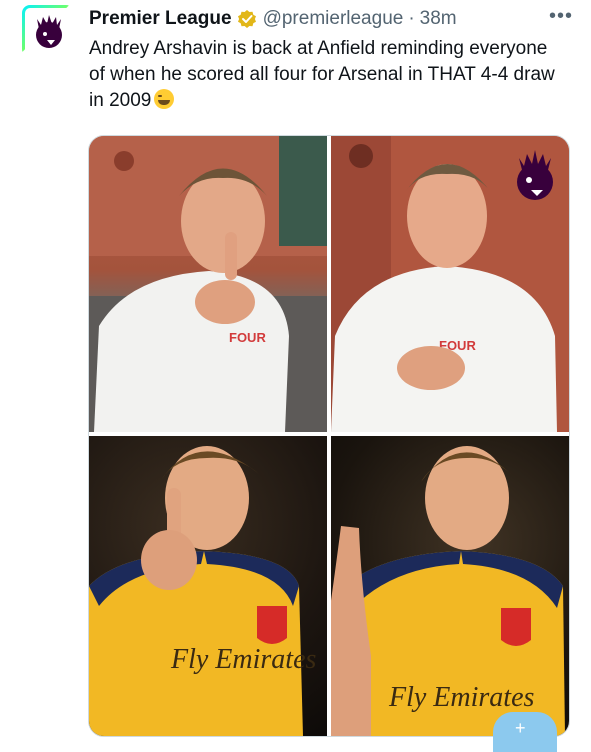  What do you see at coordinates (438, 19) in the screenshot?
I see `timestamp: 38m` at bounding box center [438, 19].